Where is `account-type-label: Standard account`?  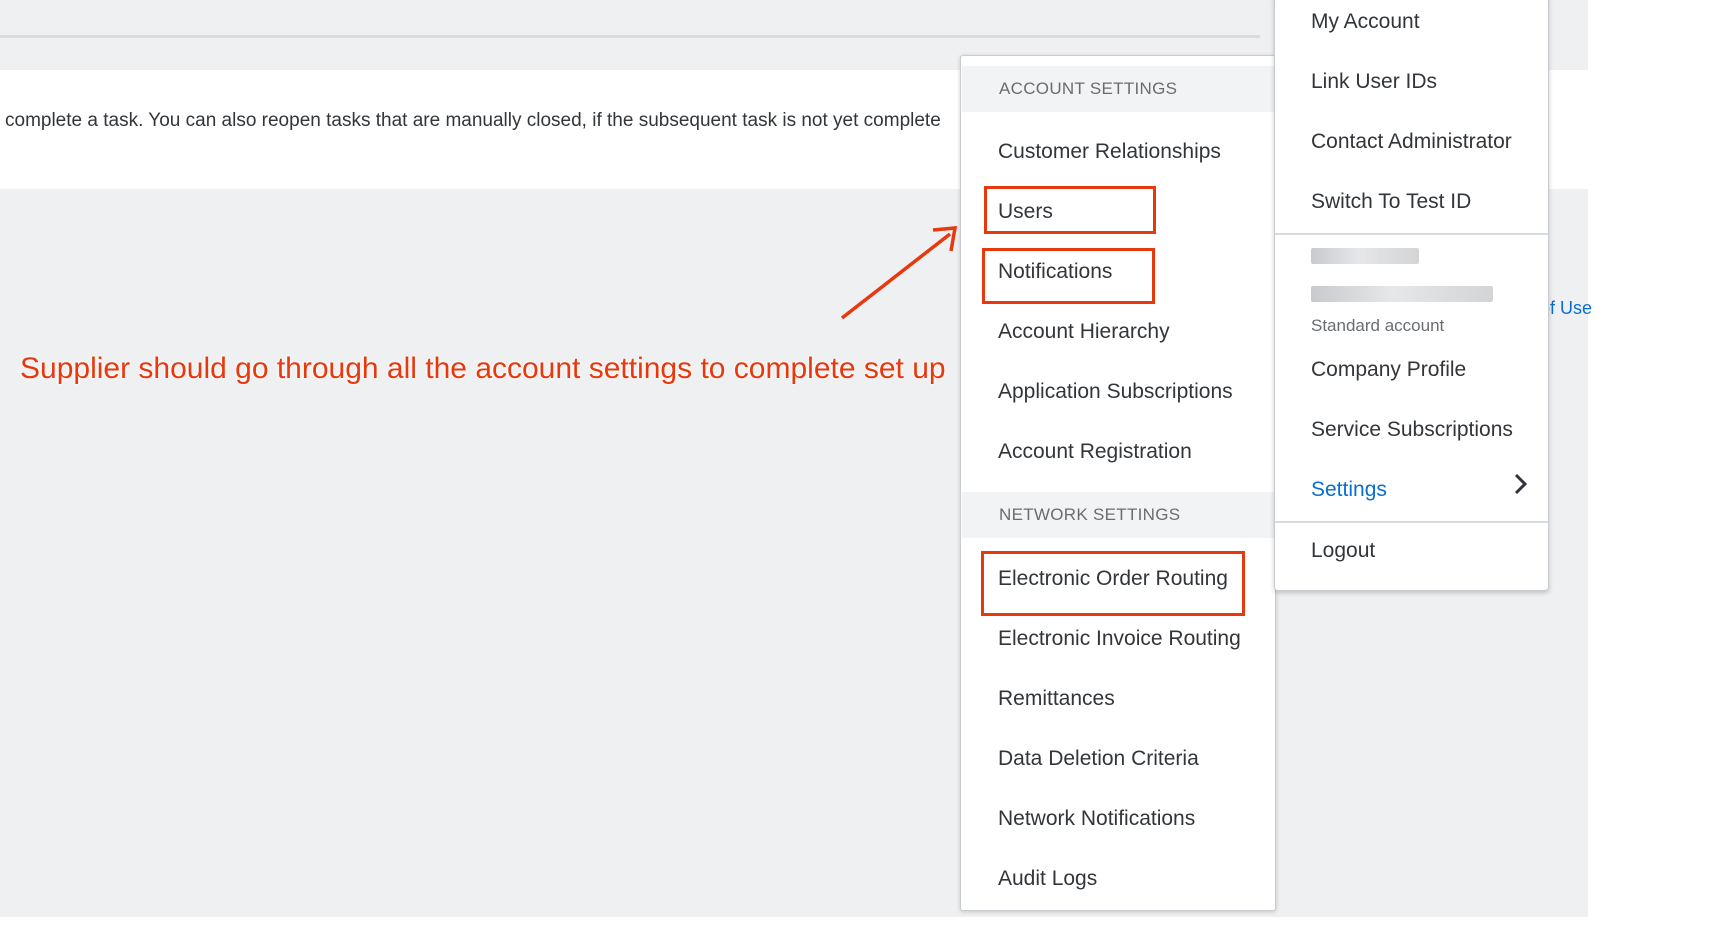 account-type-label: Standard account is located at coordinates (1378, 325).